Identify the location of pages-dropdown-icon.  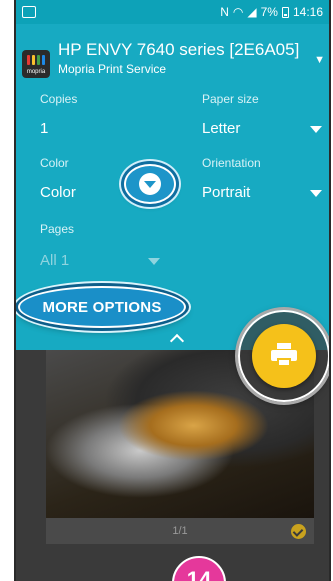
(154, 261).